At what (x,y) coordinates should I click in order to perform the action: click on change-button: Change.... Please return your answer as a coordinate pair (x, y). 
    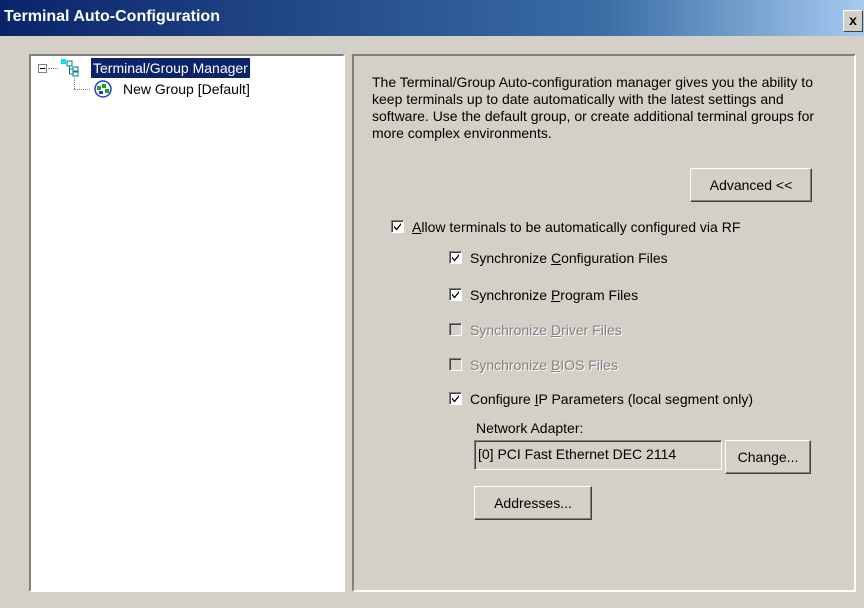
    Looking at the image, I should click on (768, 457).